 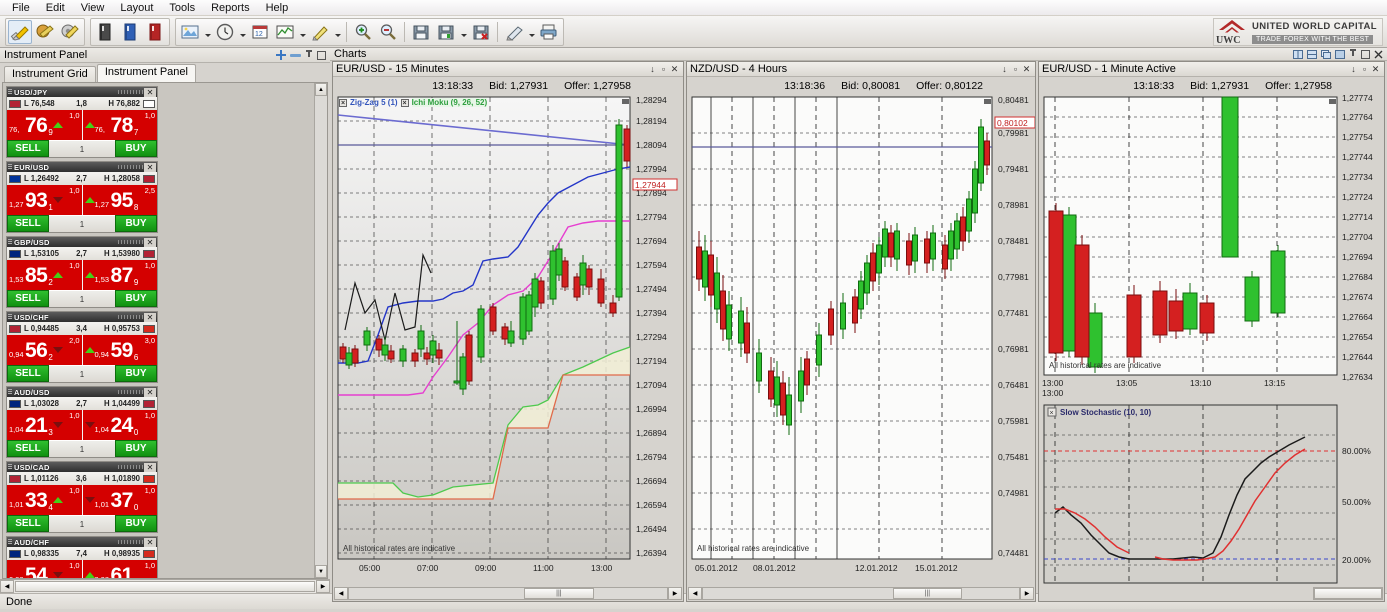 I want to click on menu-item-file: File, so click(x=21, y=8).